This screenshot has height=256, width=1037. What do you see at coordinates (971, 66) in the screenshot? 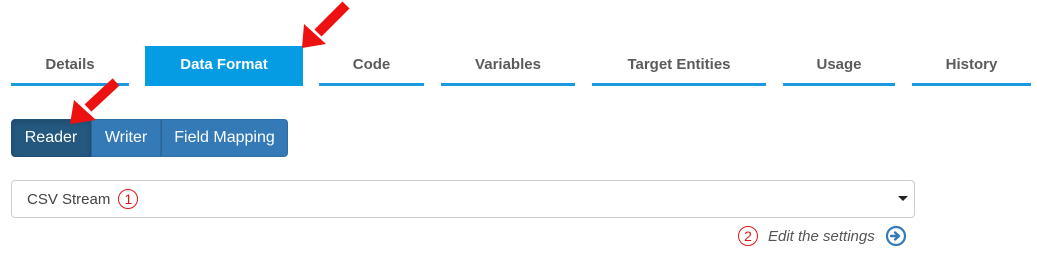
I see `tab-history: History` at bounding box center [971, 66].